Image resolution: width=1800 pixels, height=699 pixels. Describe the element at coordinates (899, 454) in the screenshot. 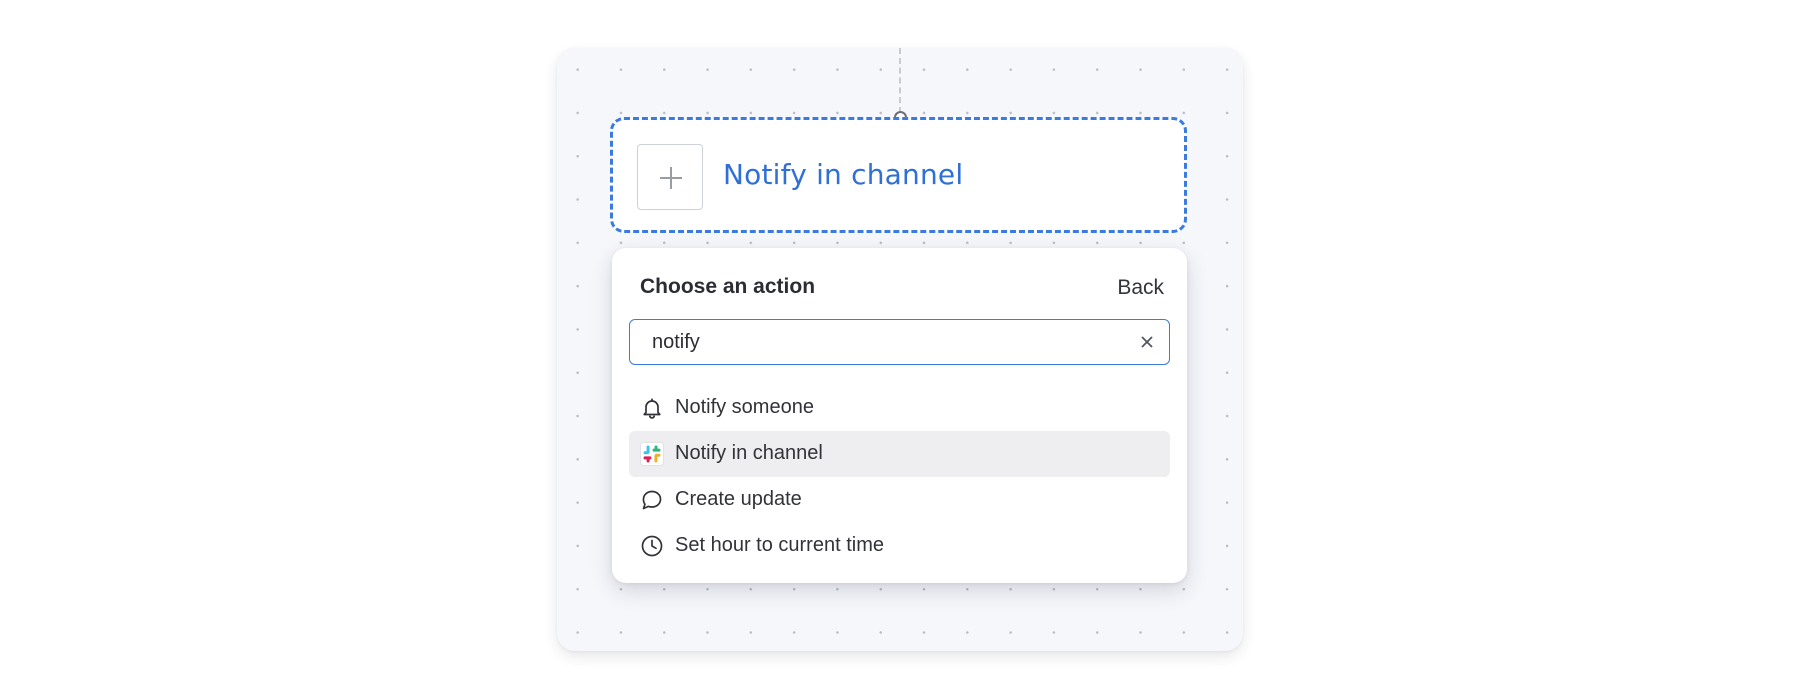

I see `action-item-notify-in-channel: Notify in channel` at that location.